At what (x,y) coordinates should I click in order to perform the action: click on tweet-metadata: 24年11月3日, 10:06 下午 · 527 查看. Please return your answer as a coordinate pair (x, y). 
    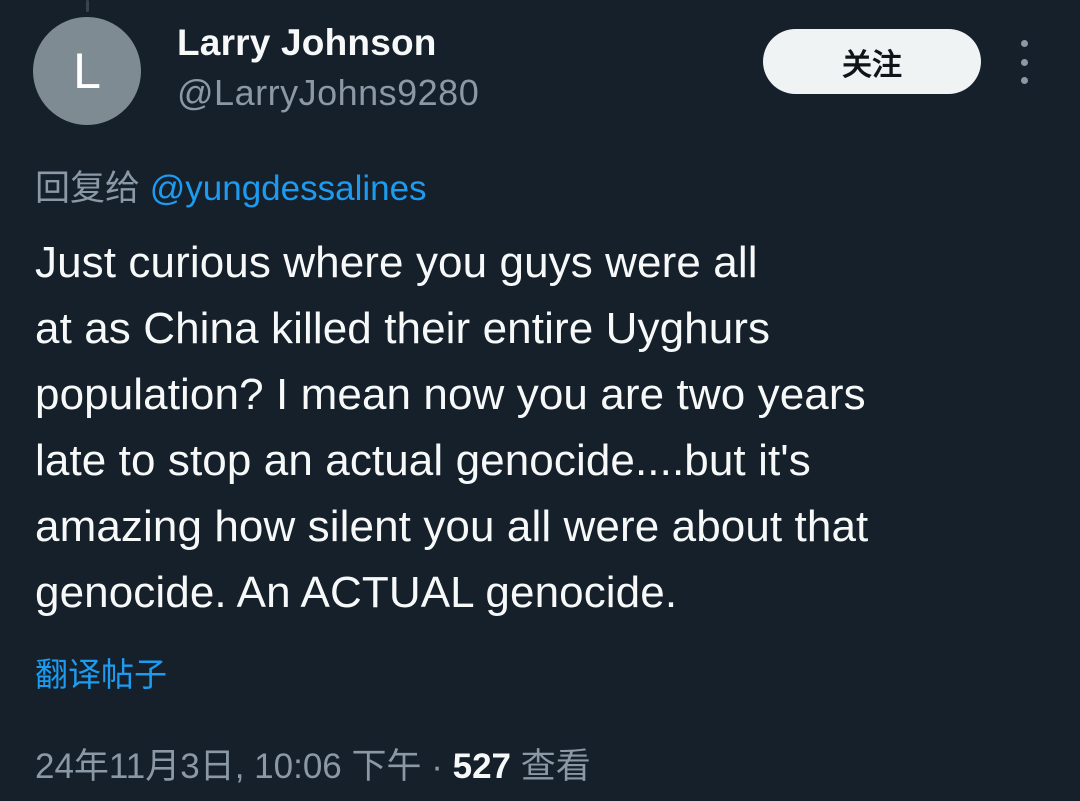
    Looking at the image, I should click on (313, 763).